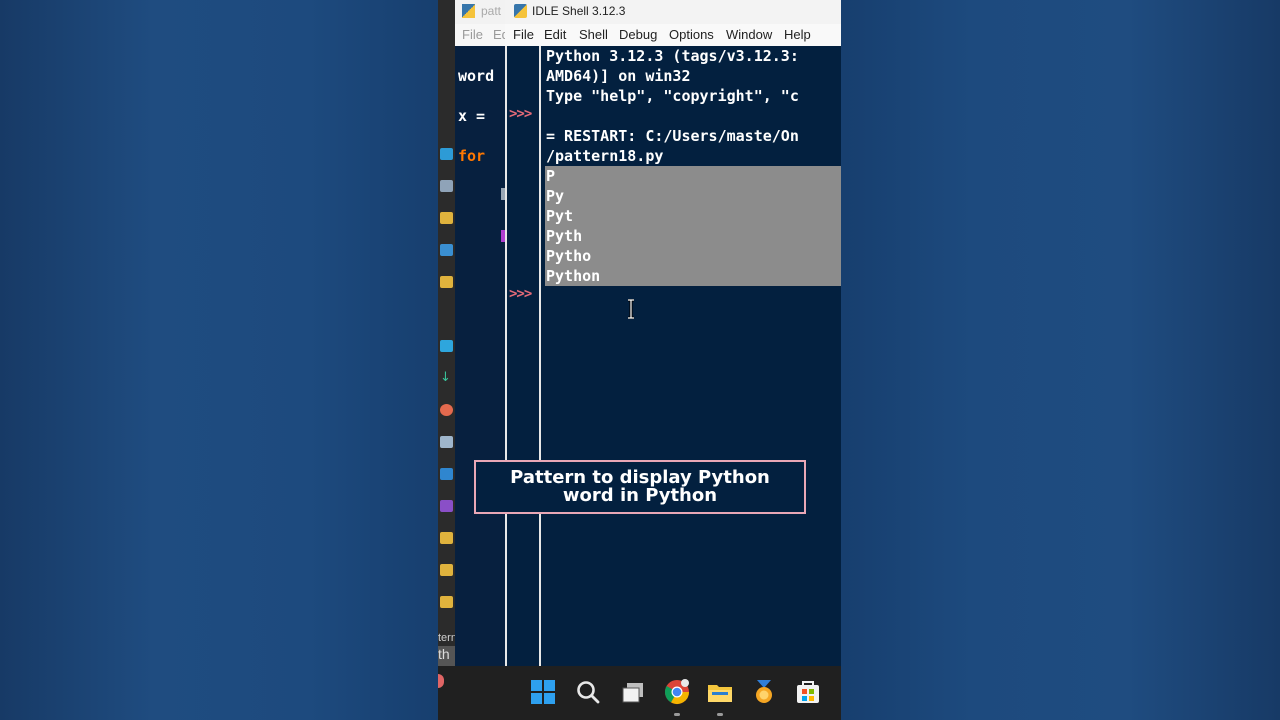 Image resolution: width=1280 pixels, height=720 pixels. Describe the element at coordinates (559, 216) in the screenshot. I see `output-line: Pyt` at that location.